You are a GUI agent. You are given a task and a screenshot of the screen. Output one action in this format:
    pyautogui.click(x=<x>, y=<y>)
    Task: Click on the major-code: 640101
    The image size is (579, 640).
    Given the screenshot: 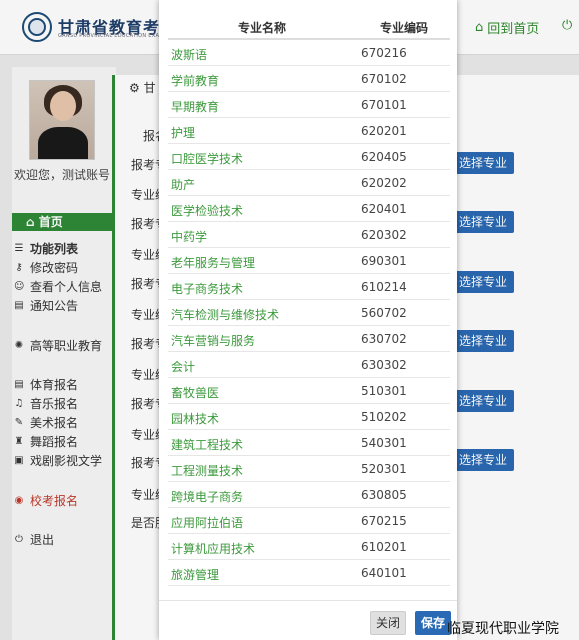 What is the action you would take?
    pyautogui.click(x=384, y=573)
    